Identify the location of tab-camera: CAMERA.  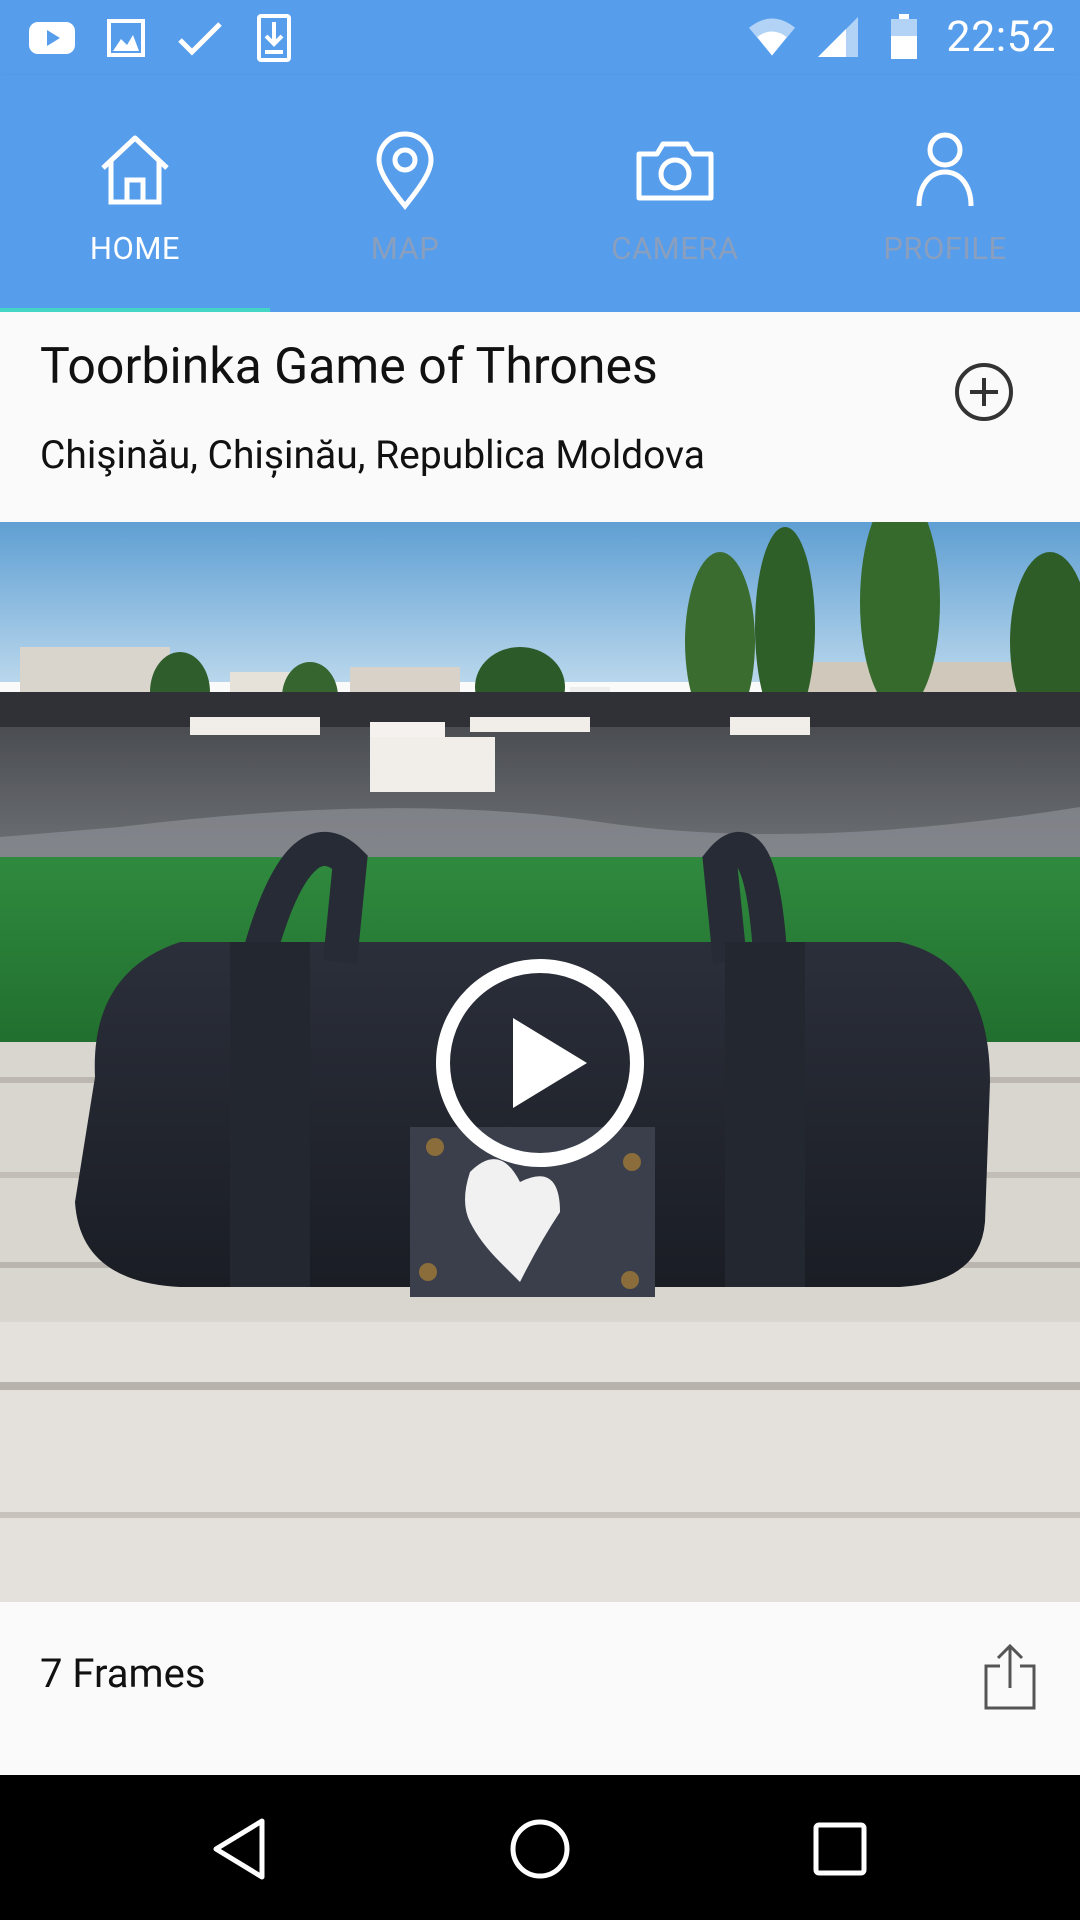
(675, 193).